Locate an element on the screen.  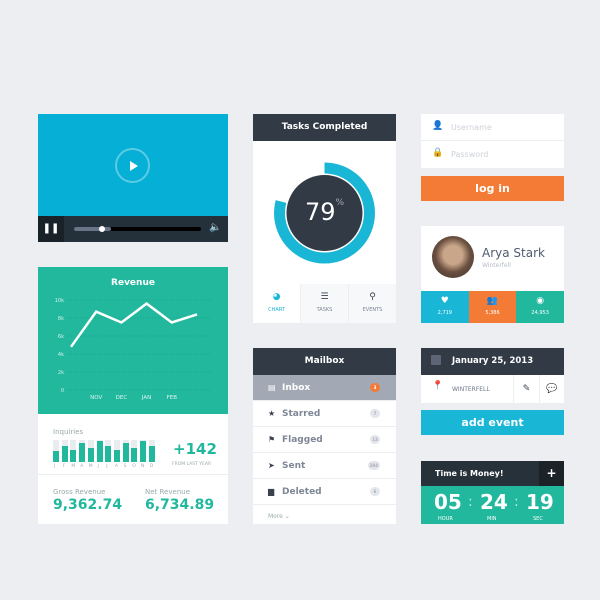
play-icon is located at coordinates (134, 166).